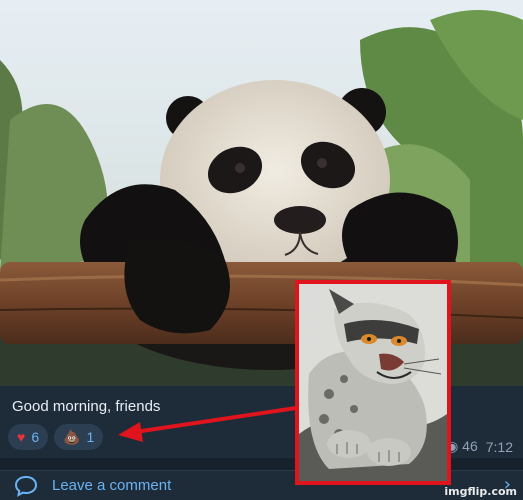  What do you see at coordinates (111, 485) in the screenshot?
I see `leave-comment-link: Leave a comment` at bounding box center [111, 485].